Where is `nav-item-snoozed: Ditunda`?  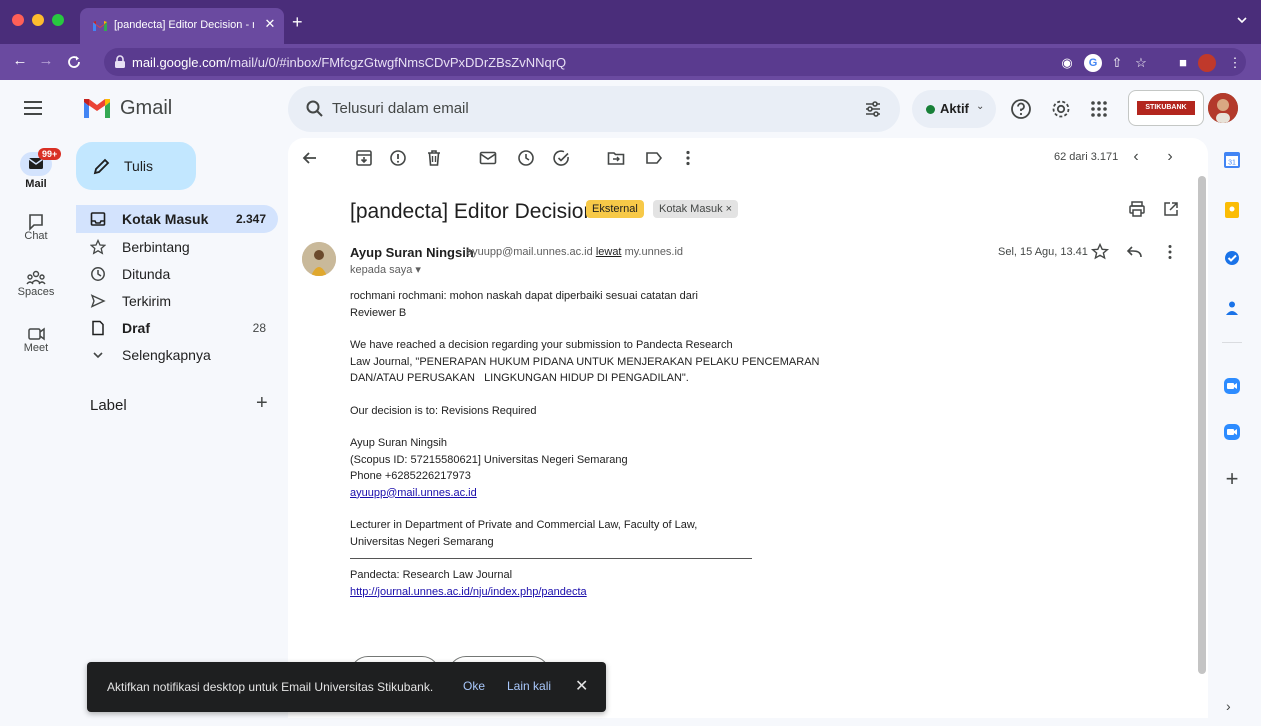 nav-item-snoozed: Ditunda is located at coordinates (177, 274).